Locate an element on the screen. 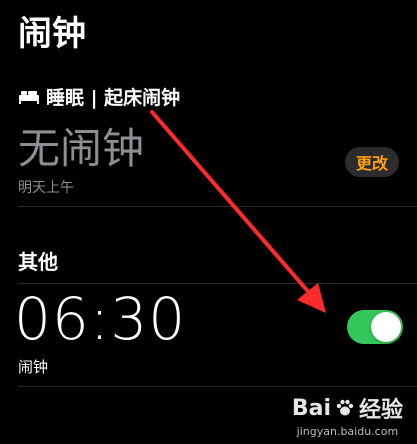 The width and height of the screenshot is (417, 444). alarm-toggle is located at coordinates (375, 327).